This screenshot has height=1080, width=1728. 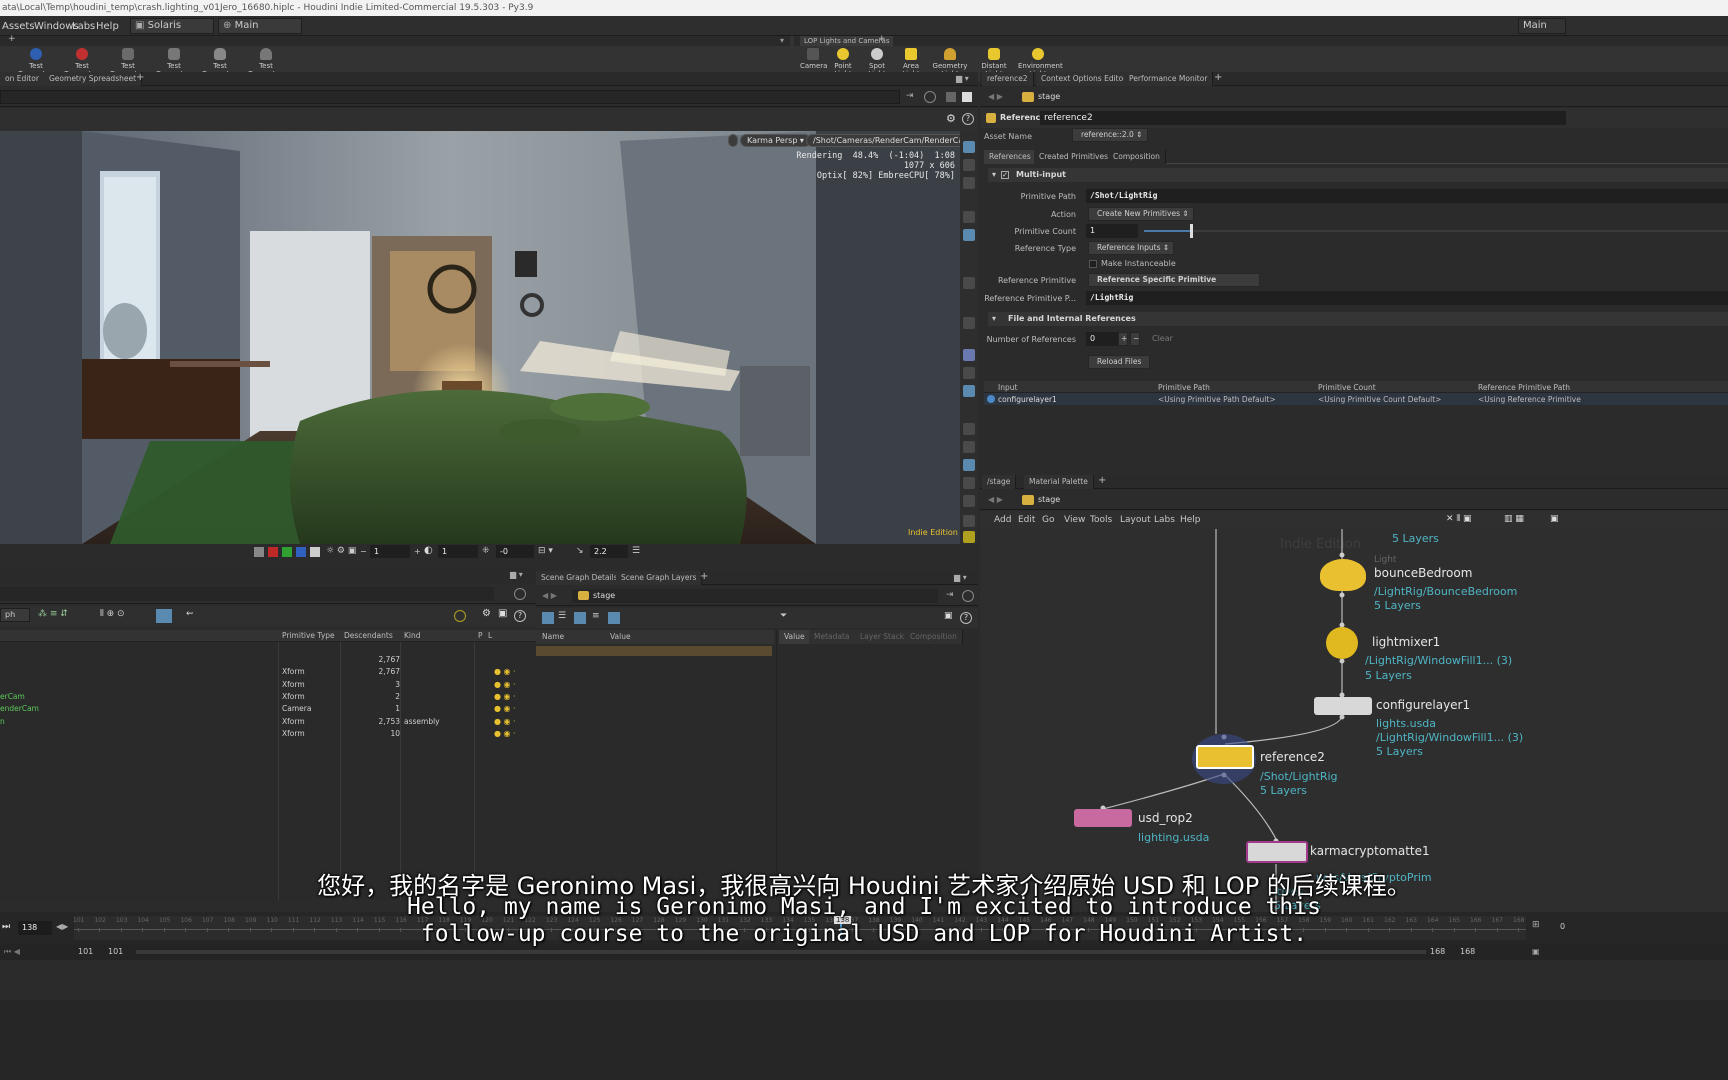 I want to click on blue-channel-icon, so click(x=301, y=552).